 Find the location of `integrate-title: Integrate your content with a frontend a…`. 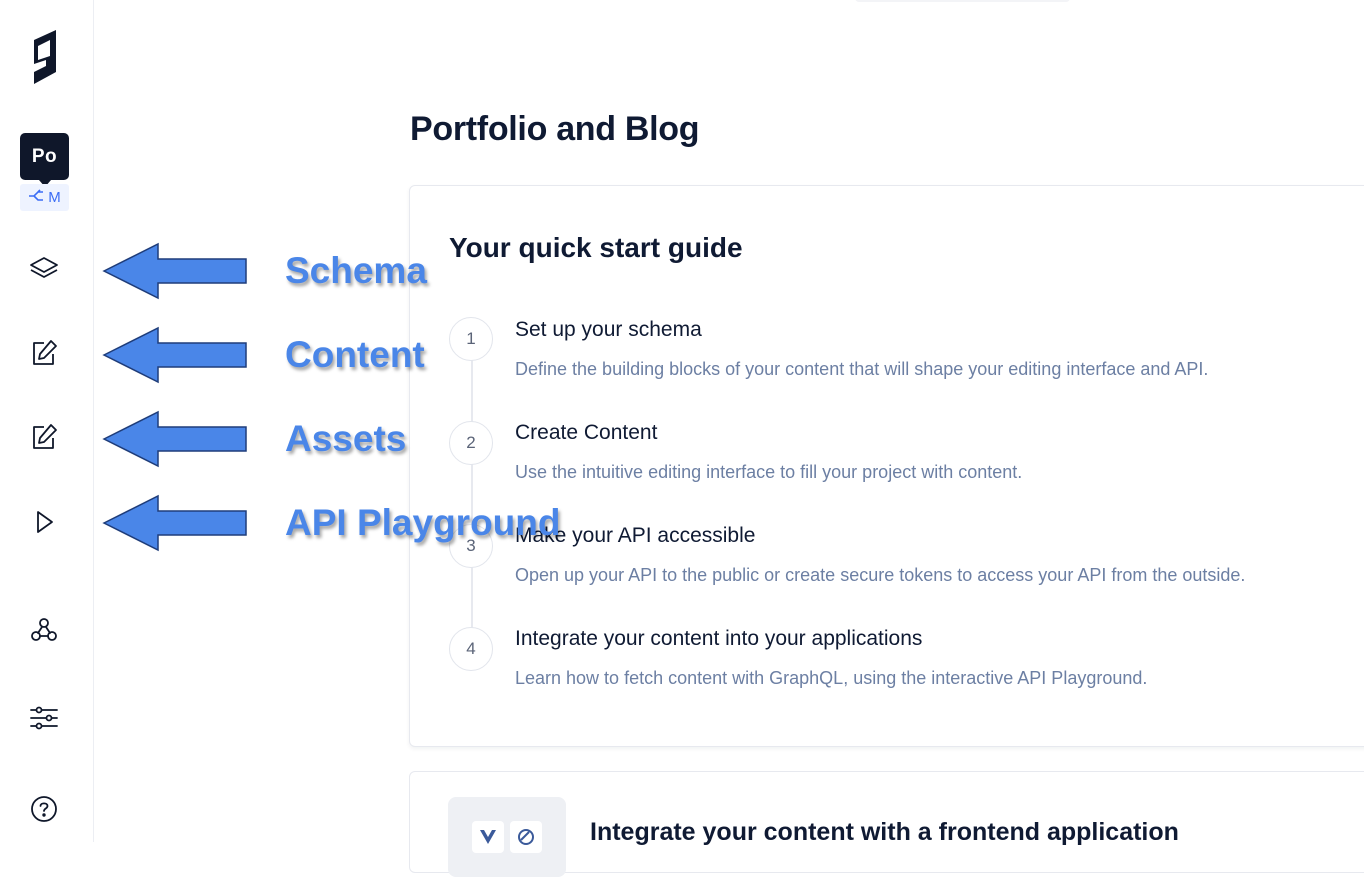

integrate-title: Integrate your content with a frontend a… is located at coordinates (884, 832).